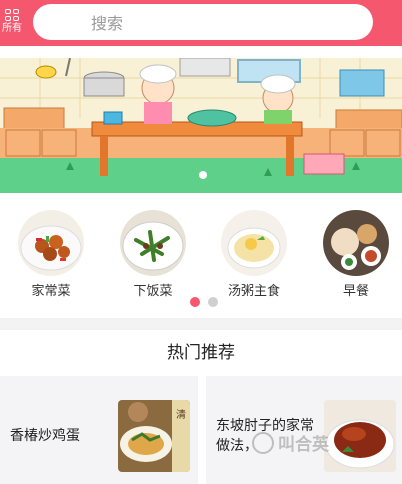 Image resolution: width=402 pixels, height=484 pixels. What do you see at coordinates (51, 243) in the screenshot?
I see `home-cooking-dish-image` at bounding box center [51, 243].